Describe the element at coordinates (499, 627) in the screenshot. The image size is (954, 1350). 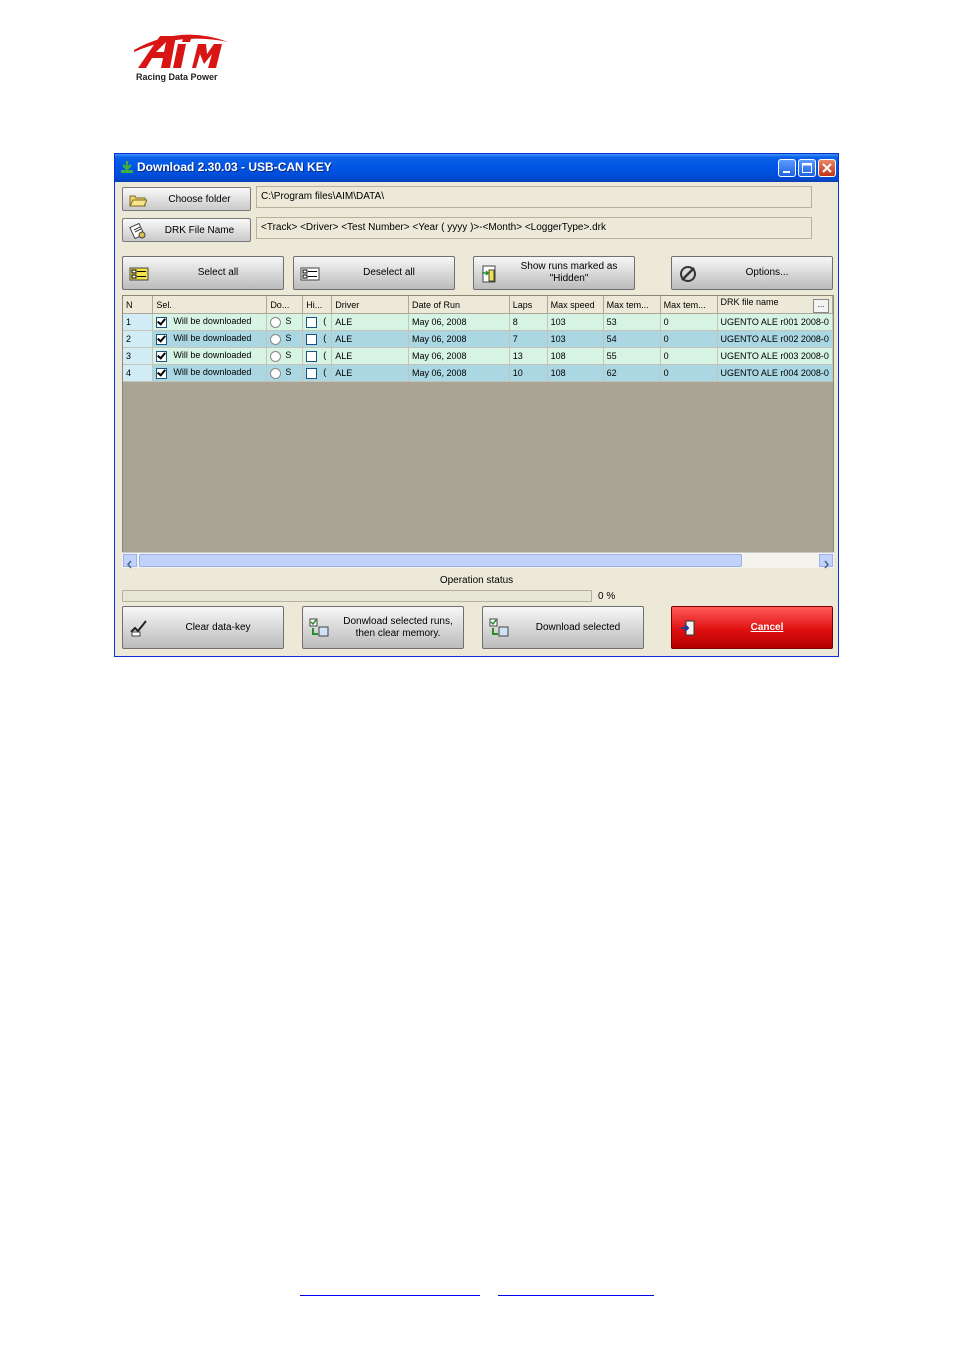
I see `download-selected-icon` at that location.